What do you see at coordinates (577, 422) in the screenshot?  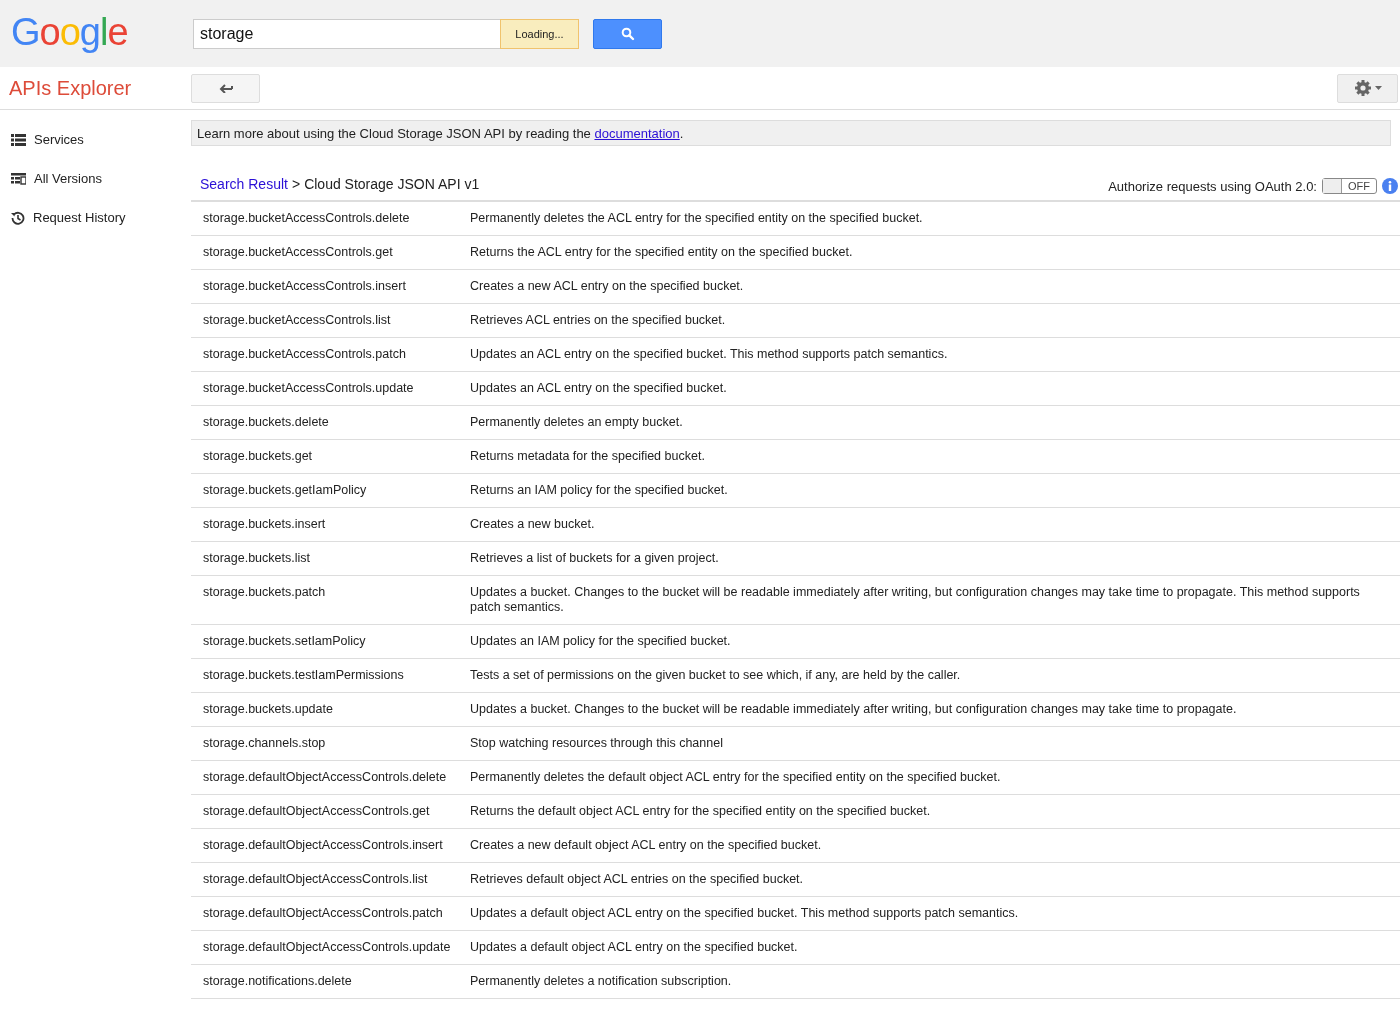 I see `method-description: Permanently deletes an empty bucket.` at bounding box center [577, 422].